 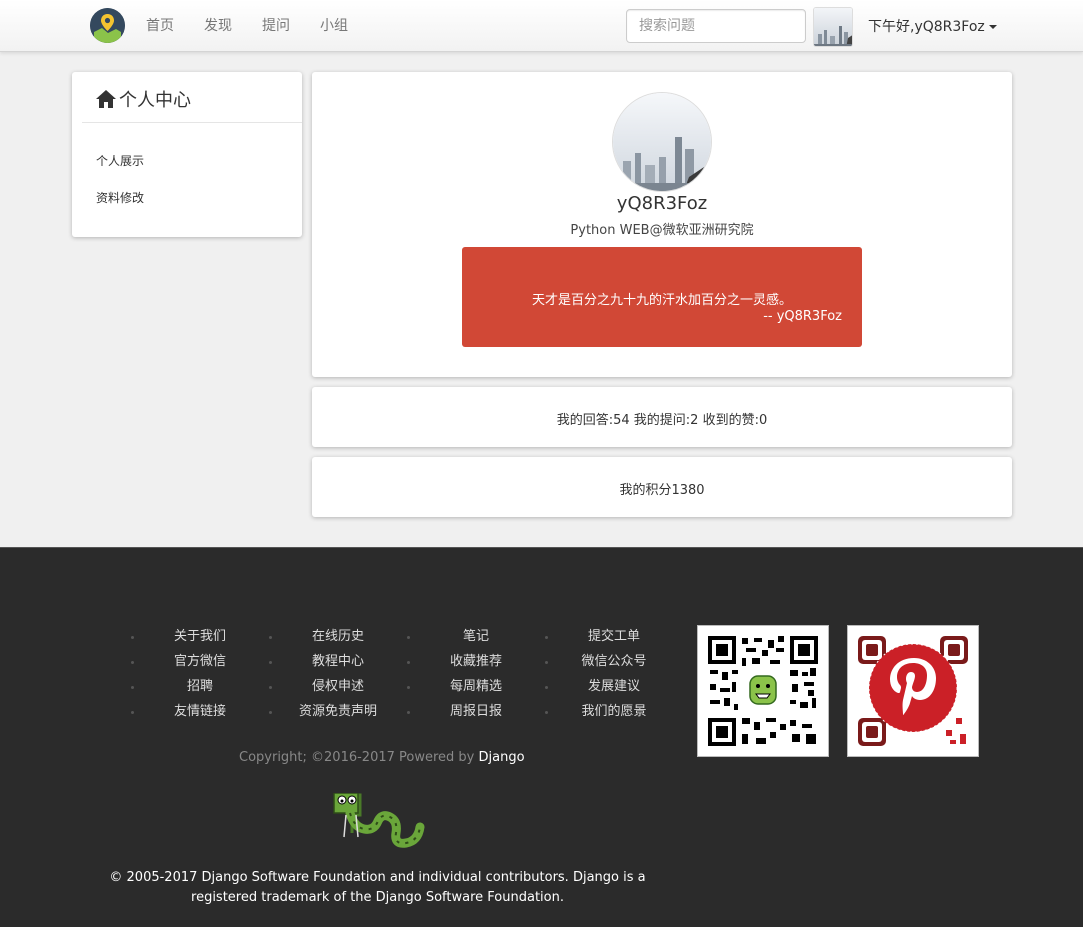 What do you see at coordinates (160, 25) in the screenshot?
I see `nav-link-home: 首页` at bounding box center [160, 25].